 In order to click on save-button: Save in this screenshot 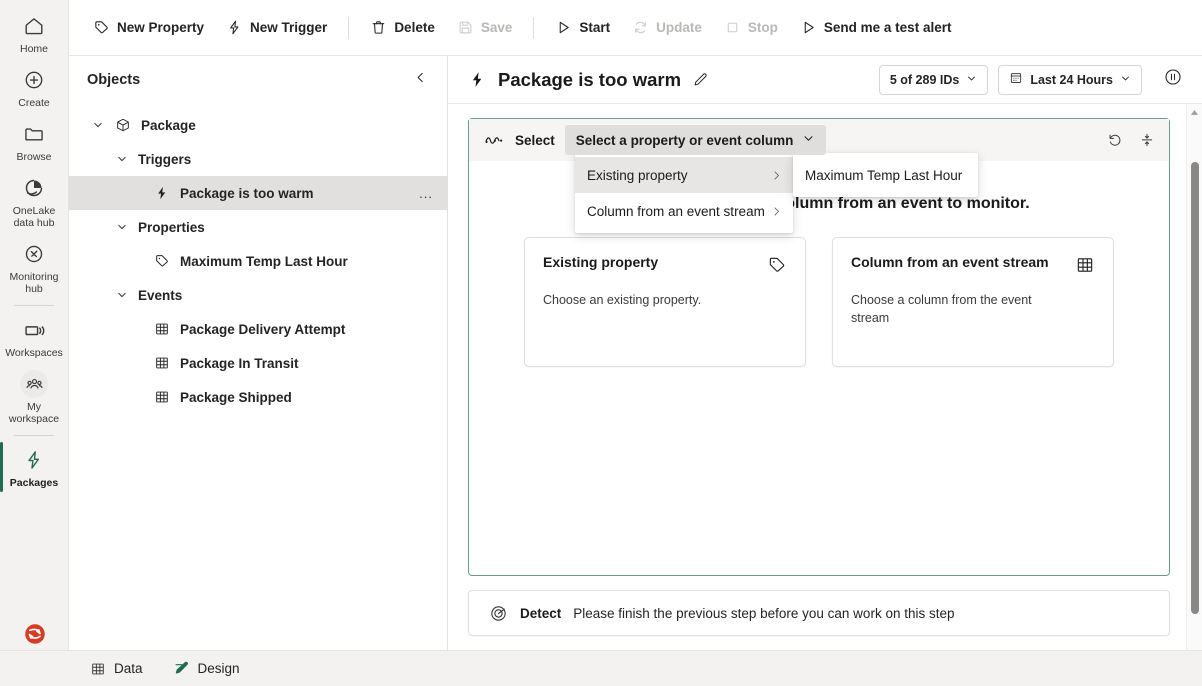, I will do `click(485, 28)`.